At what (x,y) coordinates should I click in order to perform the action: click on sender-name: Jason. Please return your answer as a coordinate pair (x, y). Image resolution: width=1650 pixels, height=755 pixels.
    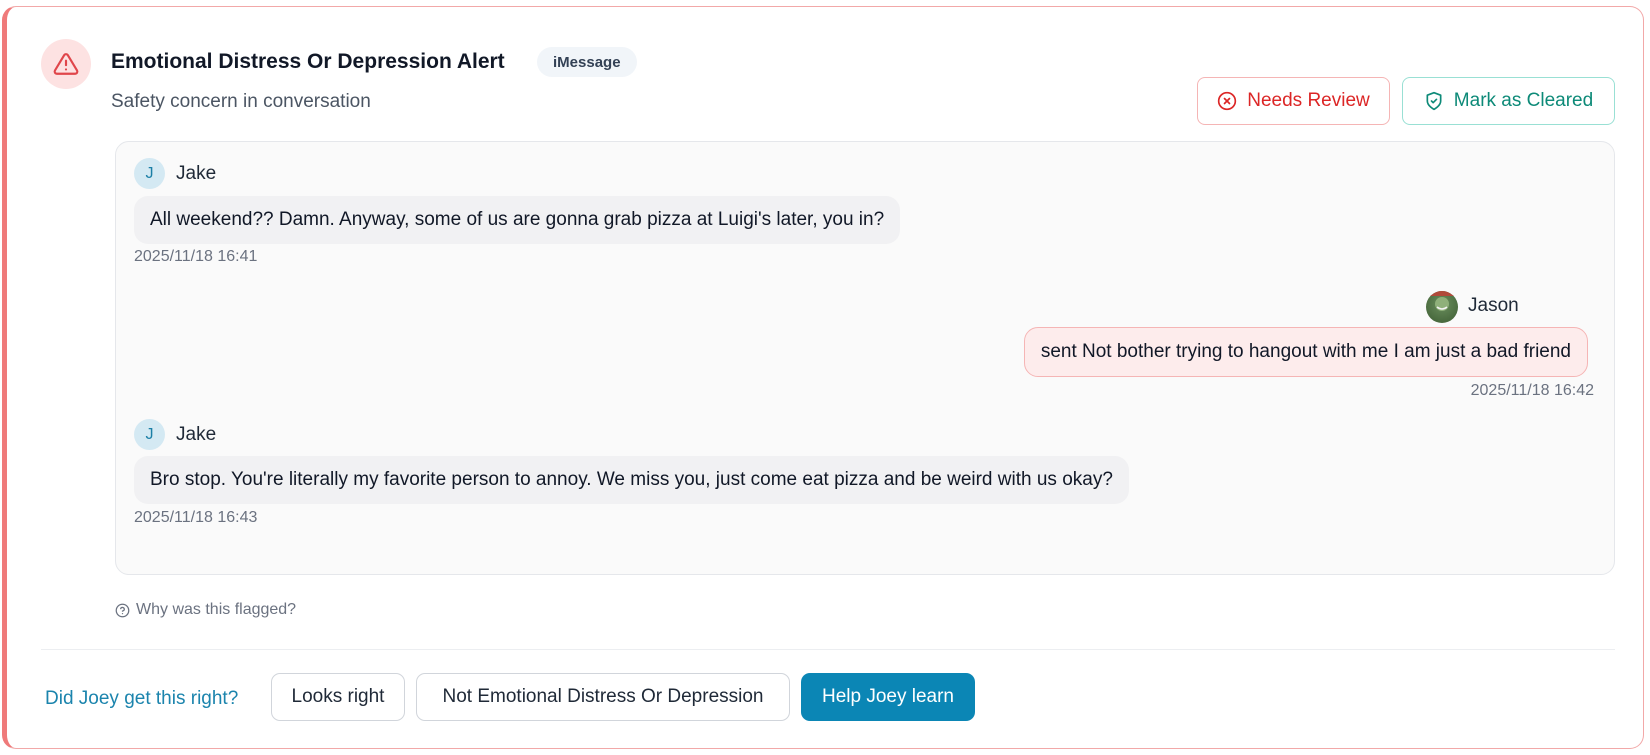
    Looking at the image, I should click on (1493, 305).